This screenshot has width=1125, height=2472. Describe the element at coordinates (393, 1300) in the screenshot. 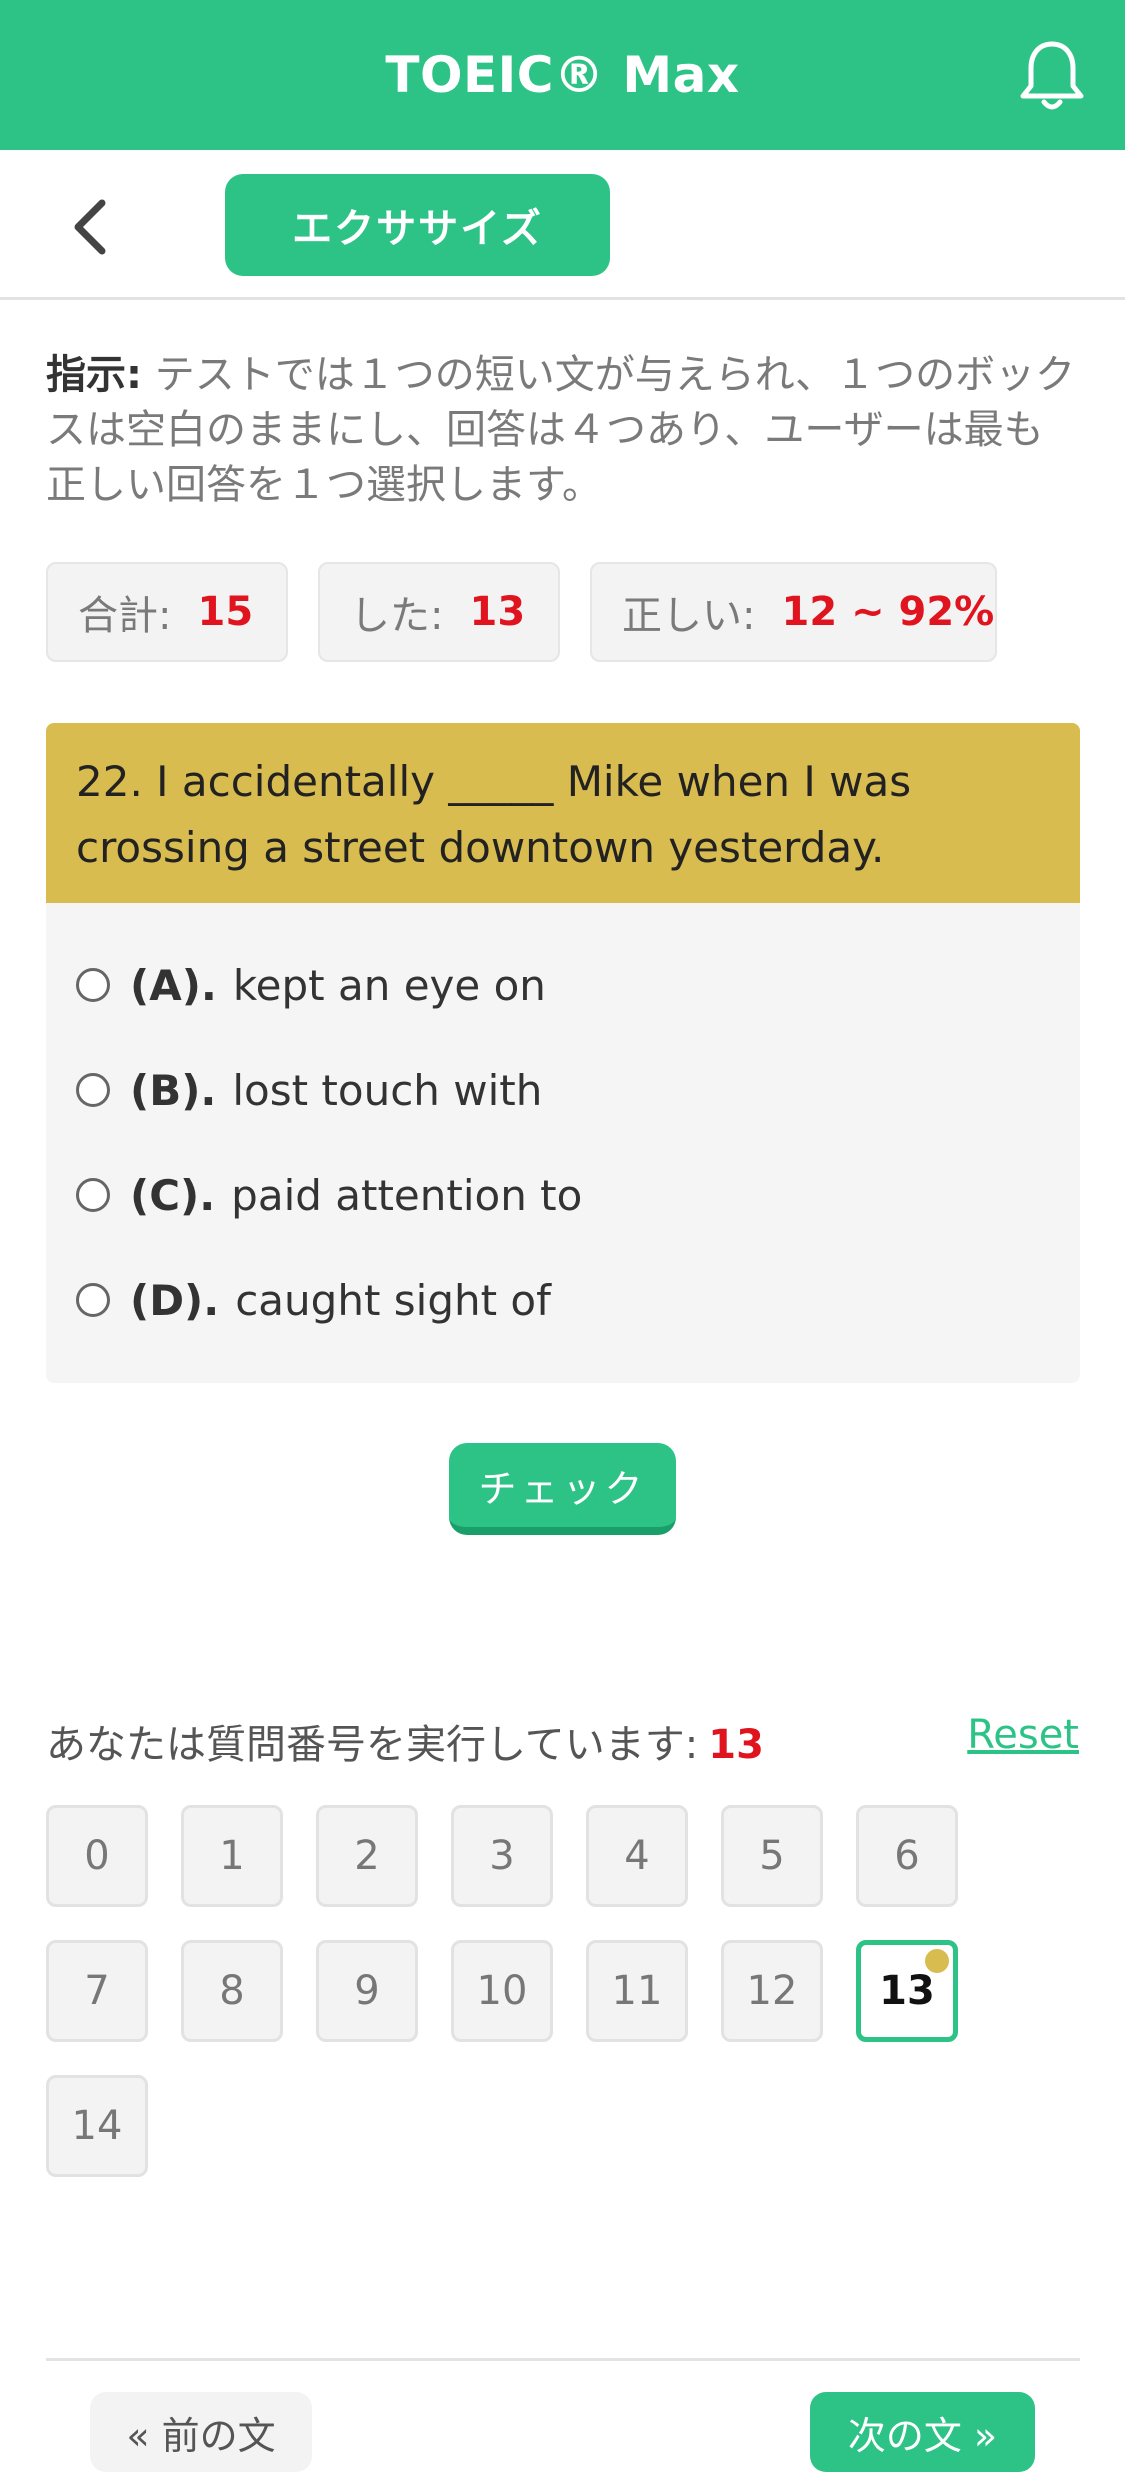

I see `option-d-text: caught sight of` at that location.